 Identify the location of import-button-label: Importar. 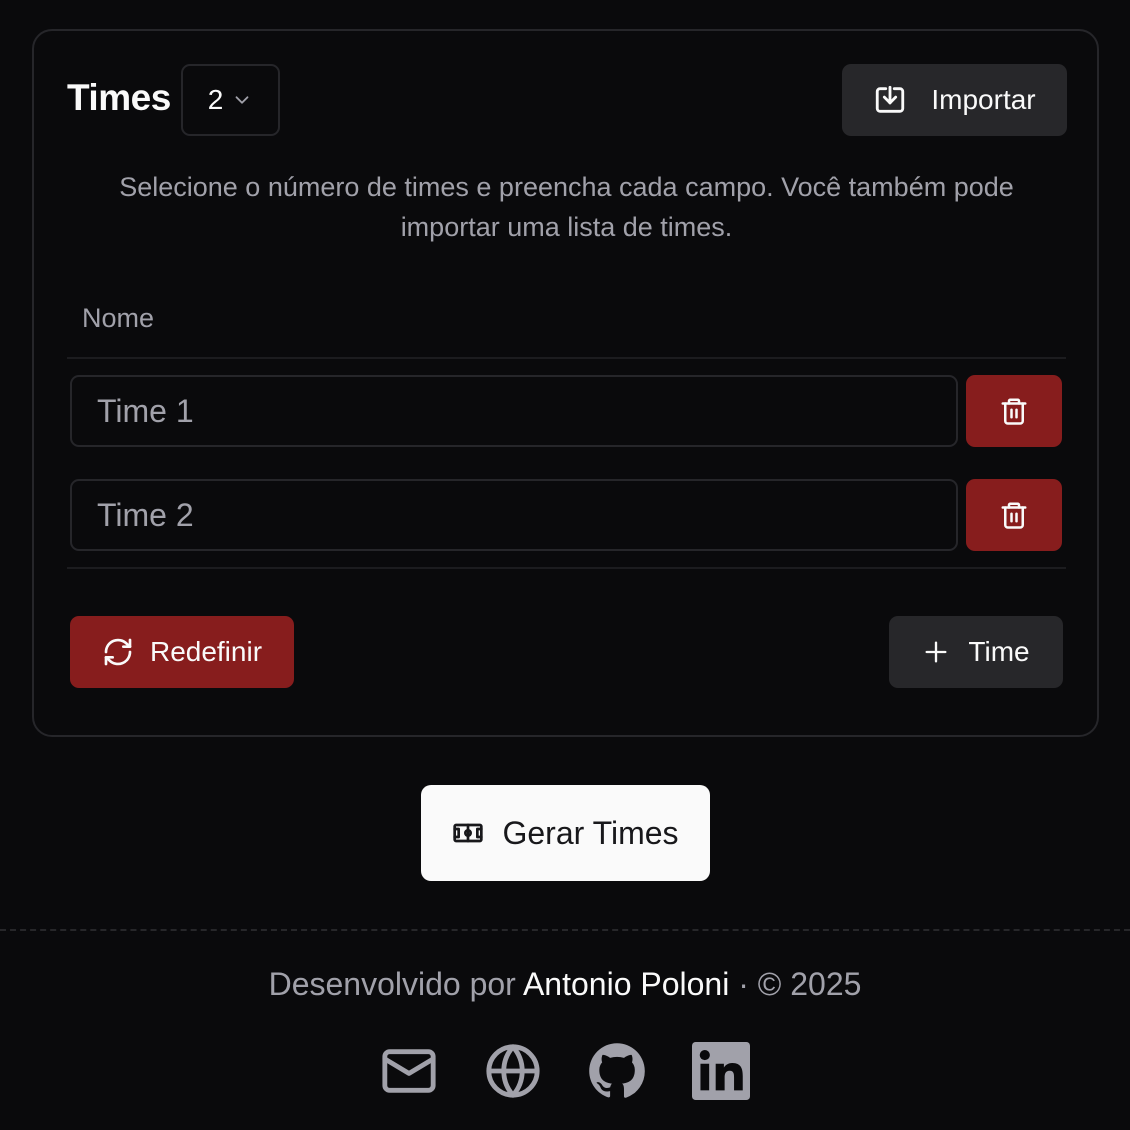
(983, 99).